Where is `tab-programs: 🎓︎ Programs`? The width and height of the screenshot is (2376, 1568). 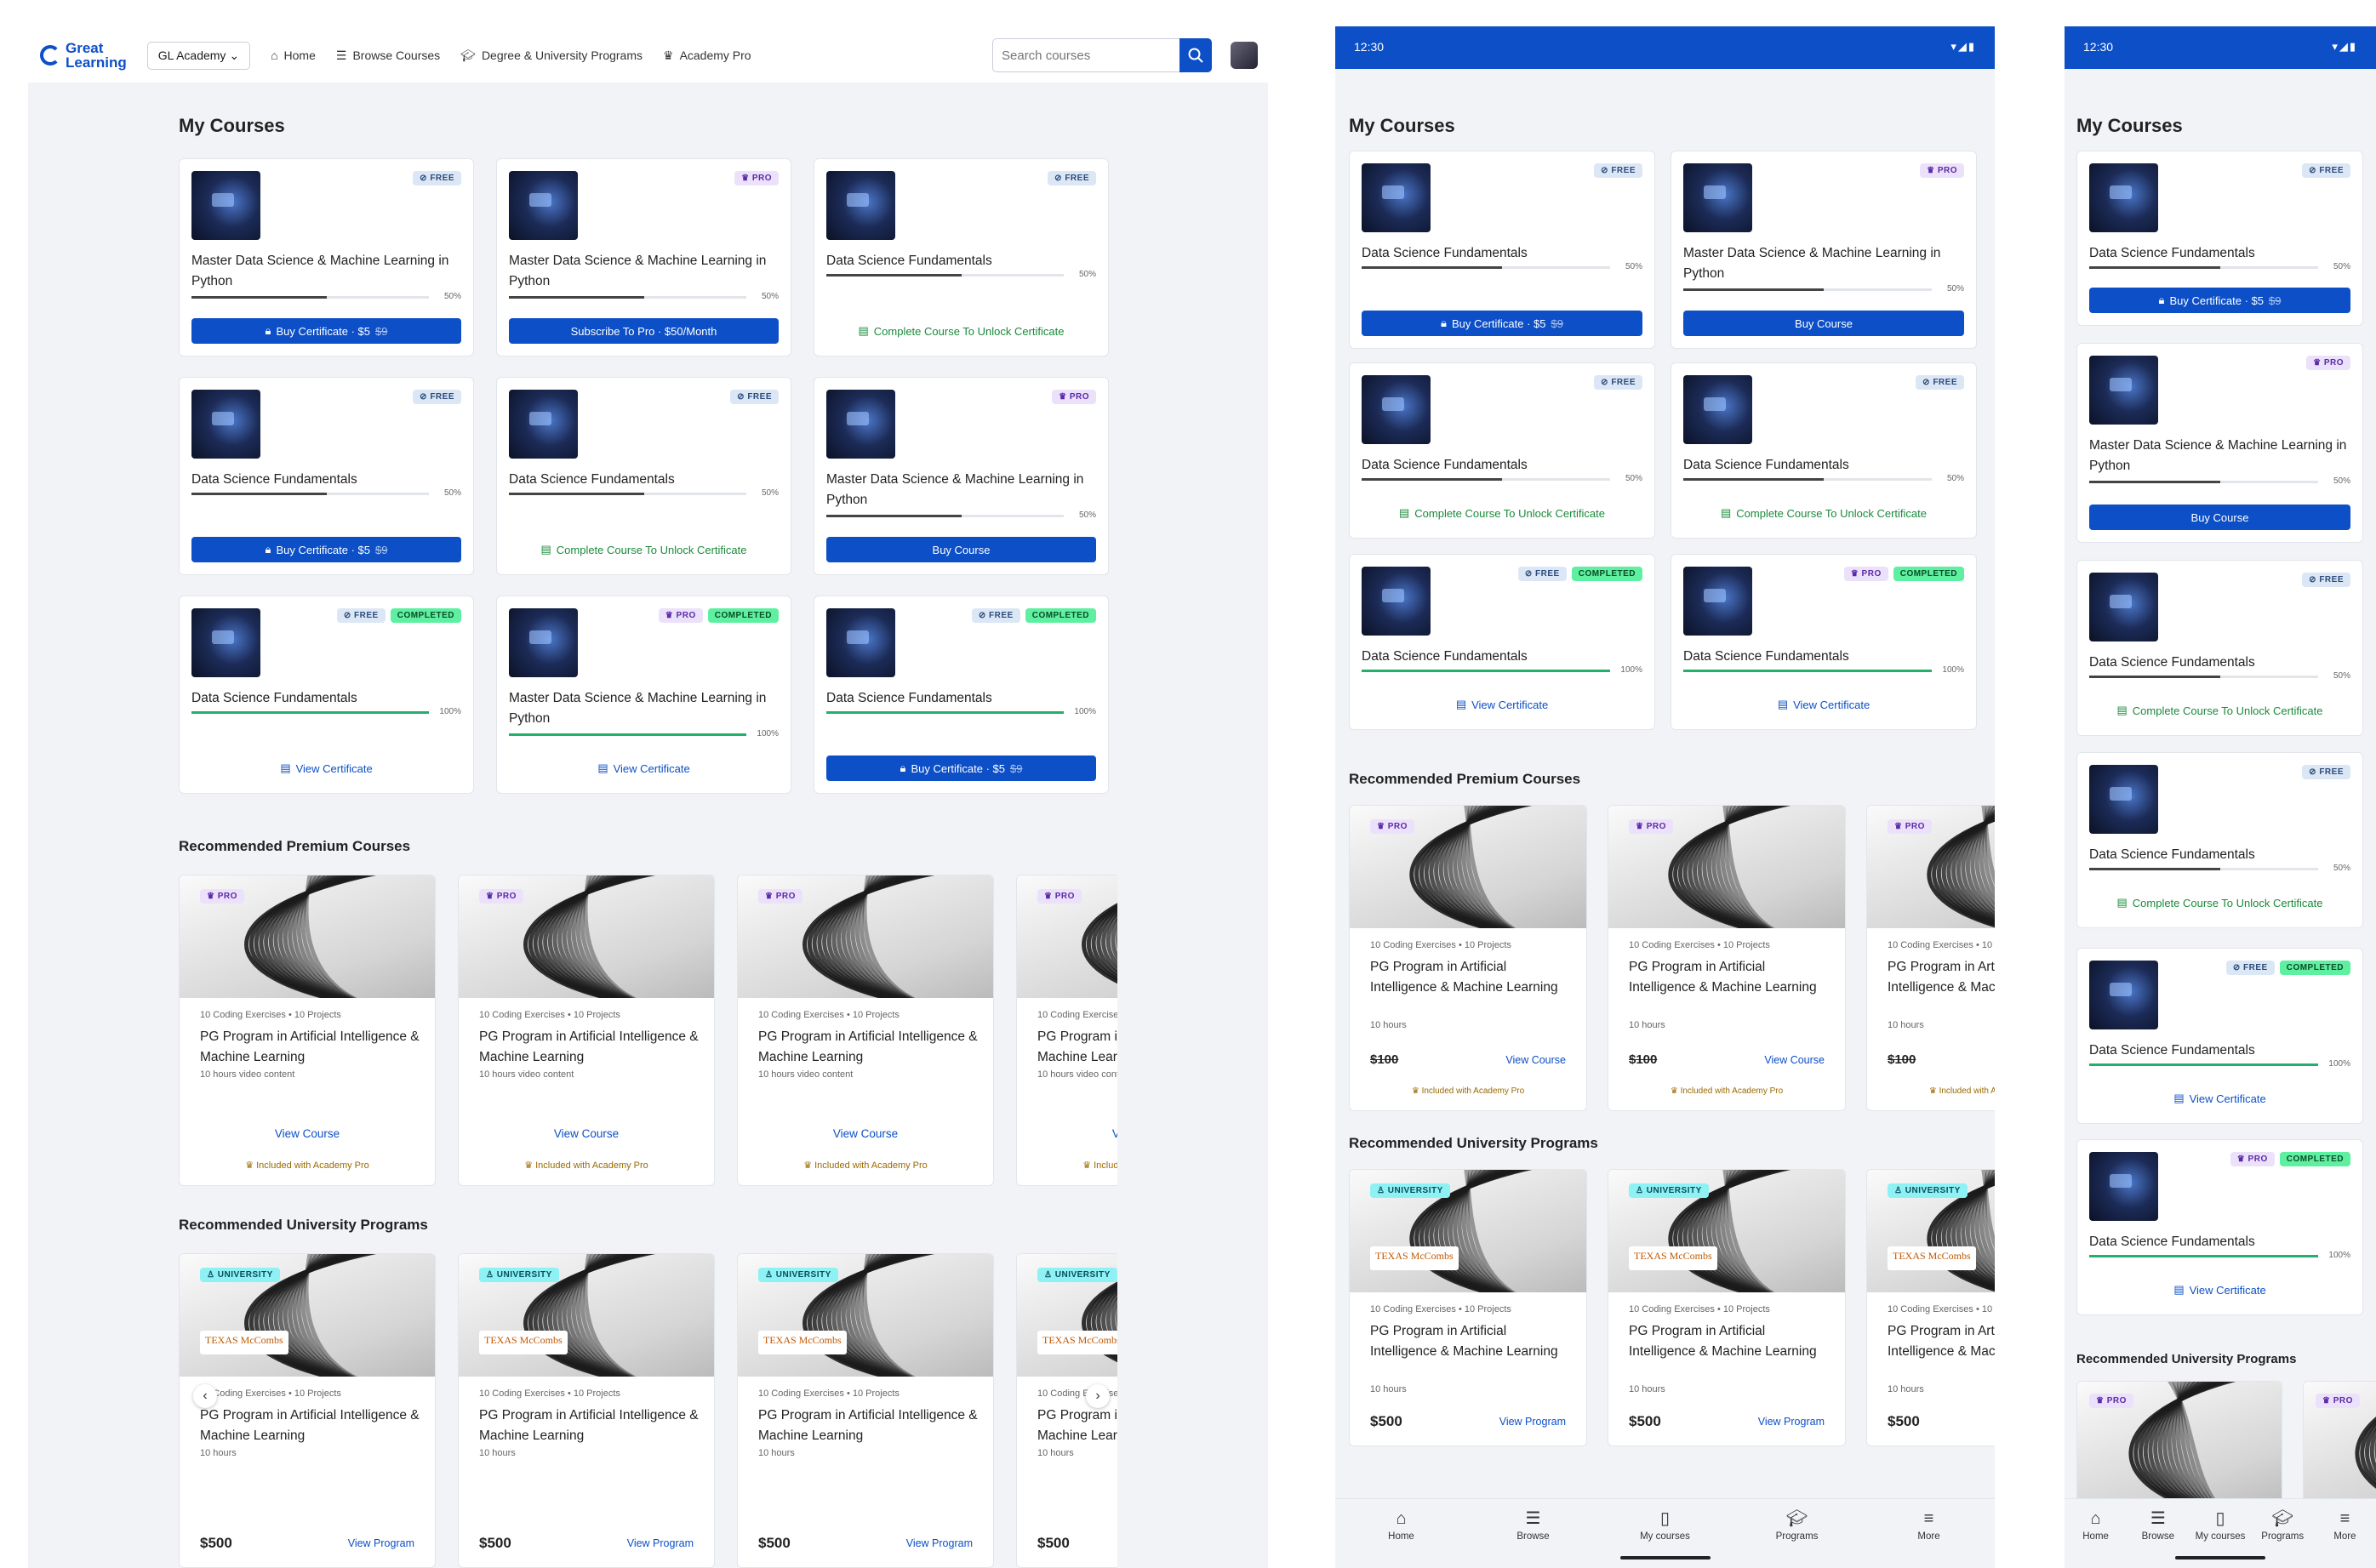 tab-programs: 🎓︎ Programs is located at coordinates (1797, 1533).